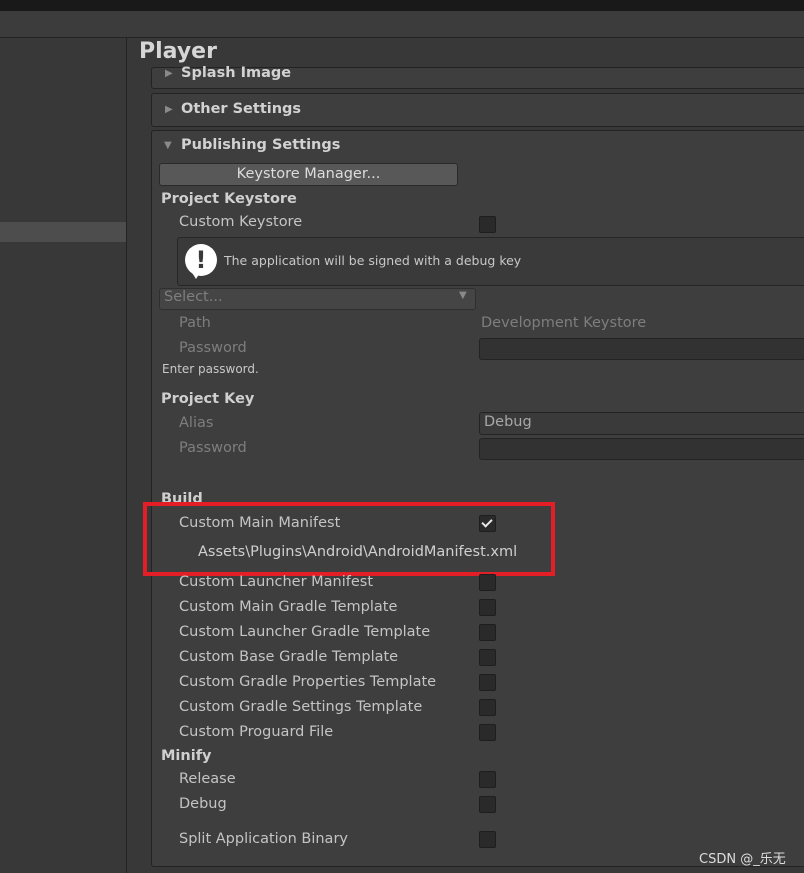  I want to click on custom-keystore-label: Custom Keystore, so click(241, 222).